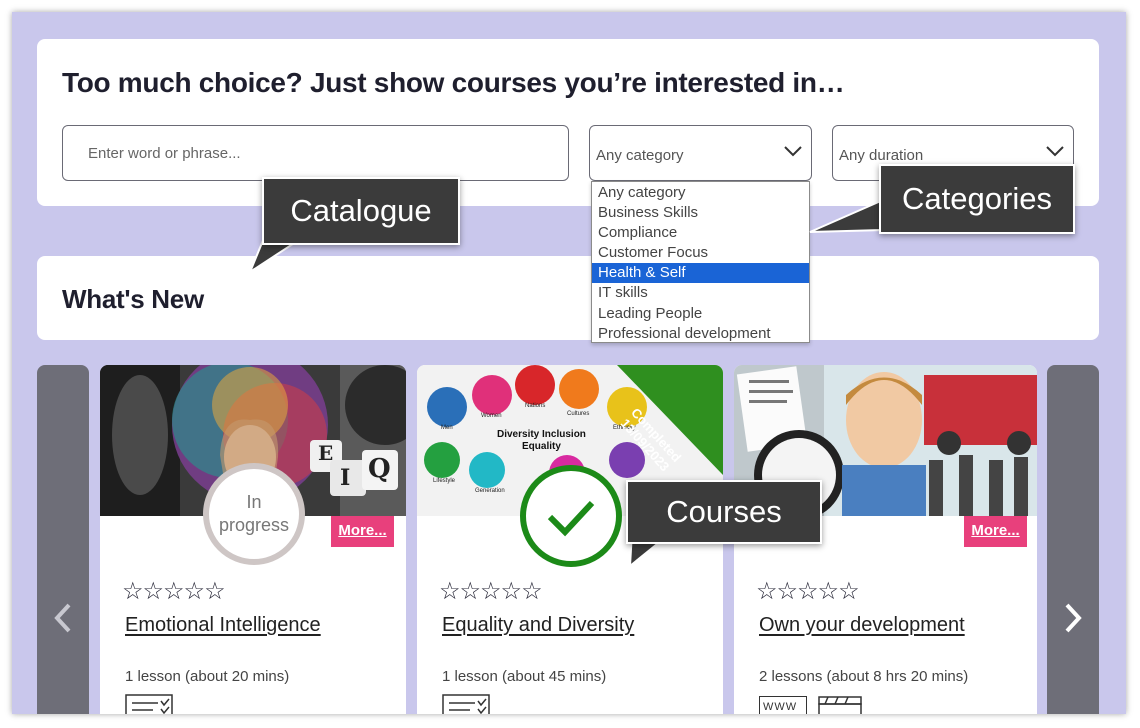  What do you see at coordinates (864, 676) in the screenshot?
I see `course-duration: 2 lessons (about 8 hrs 20 mins)` at bounding box center [864, 676].